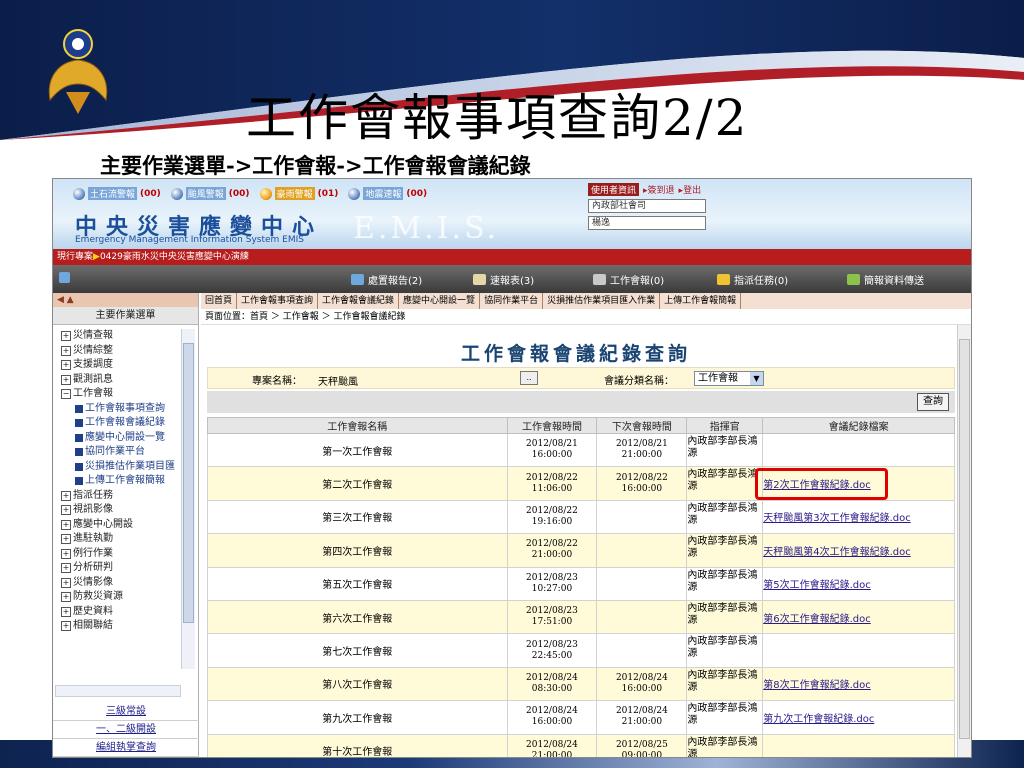  I want to click on toolbar-upload-button: 簡報資料傳送, so click(885, 279).